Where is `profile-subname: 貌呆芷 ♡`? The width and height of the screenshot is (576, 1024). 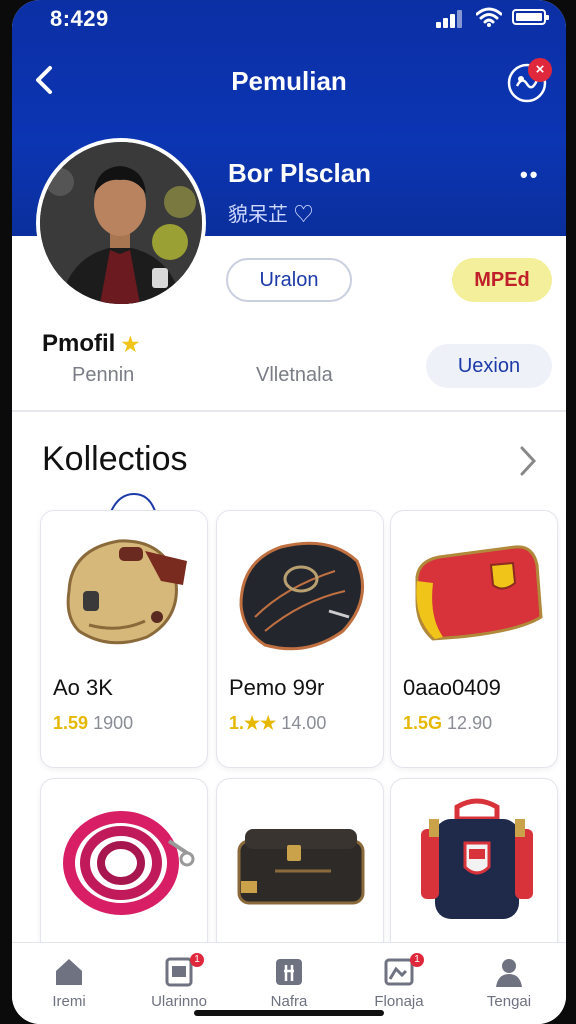
profile-subname: 貌呆芷 ♡ is located at coordinates (271, 215).